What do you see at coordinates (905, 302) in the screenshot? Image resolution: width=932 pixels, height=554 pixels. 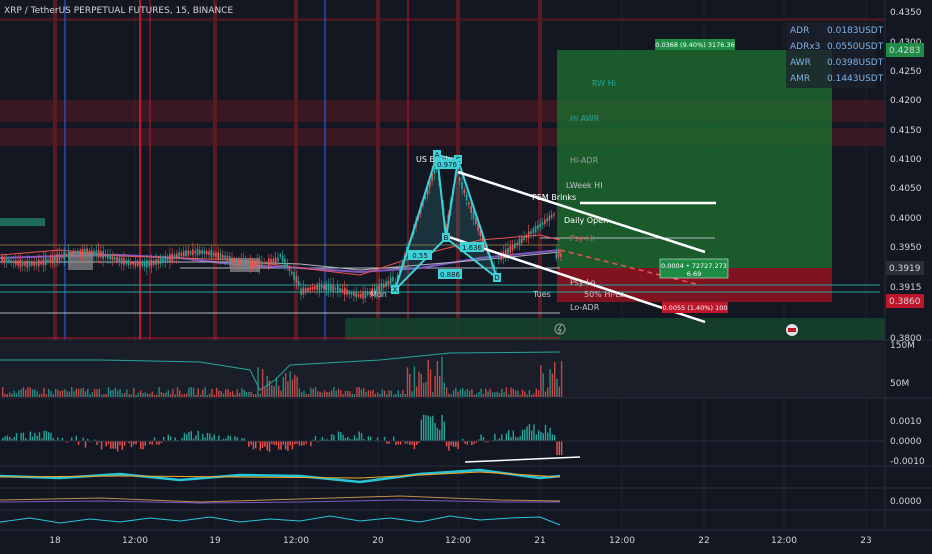 I see `price-badge-label: 0.3860` at bounding box center [905, 302].